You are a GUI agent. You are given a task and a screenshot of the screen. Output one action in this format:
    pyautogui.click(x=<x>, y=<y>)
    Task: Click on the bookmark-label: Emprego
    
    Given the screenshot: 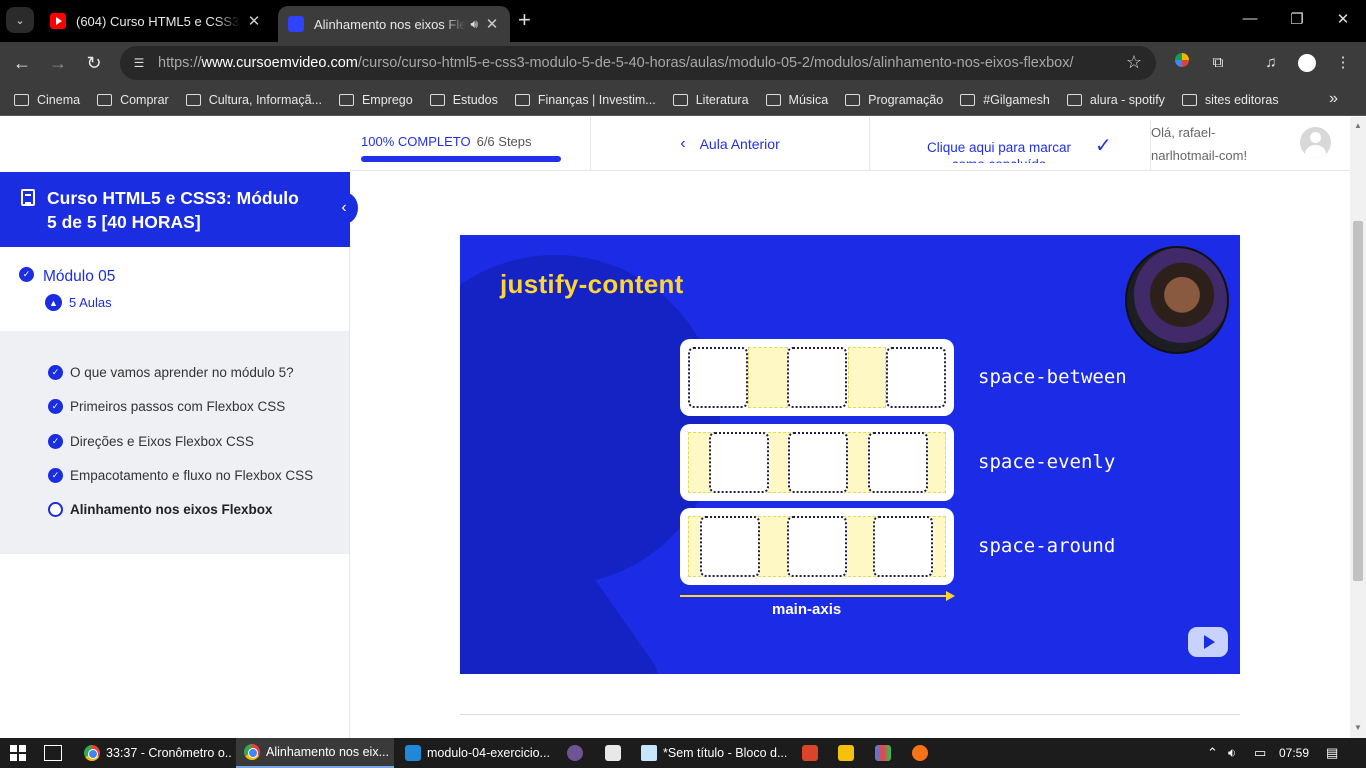 What is the action you would take?
    pyautogui.click(x=387, y=99)
    